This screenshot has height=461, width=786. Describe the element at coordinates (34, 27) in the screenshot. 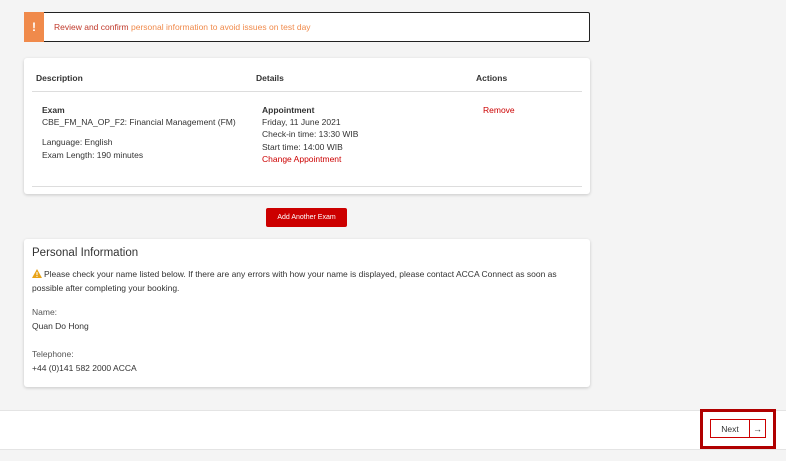

I see `exclamation-icon: !` at that location.